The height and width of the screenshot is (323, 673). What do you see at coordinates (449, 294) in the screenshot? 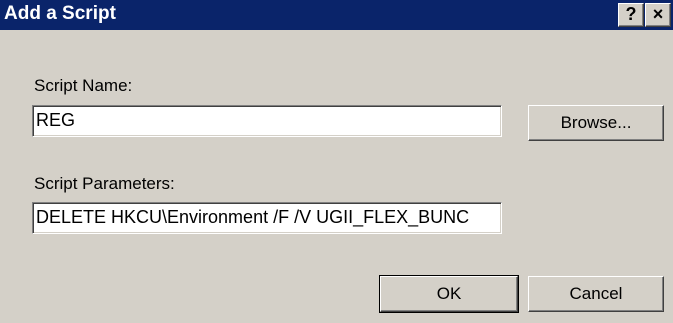
I see `ok-button: OK` at bounding box center [449, 294].